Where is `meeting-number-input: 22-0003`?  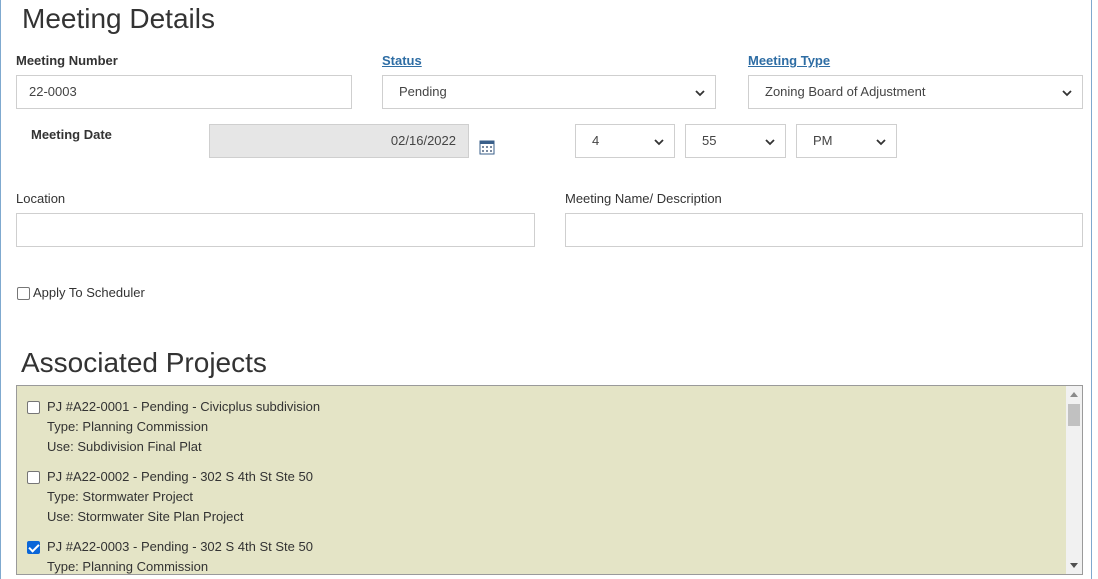 meeting-number-input: 22-0003 is located at coordinates (184, 92).